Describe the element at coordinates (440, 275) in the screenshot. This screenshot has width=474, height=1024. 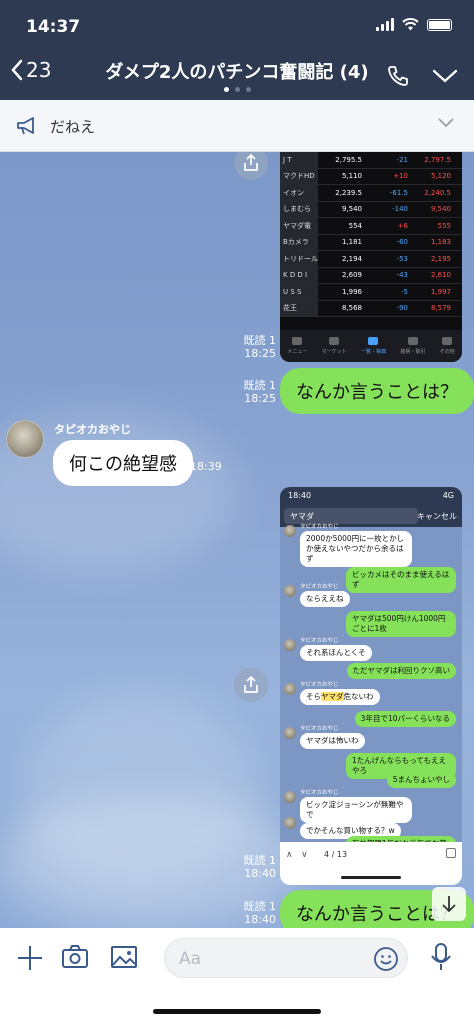
I see `stock-level: 2,610` at that location.